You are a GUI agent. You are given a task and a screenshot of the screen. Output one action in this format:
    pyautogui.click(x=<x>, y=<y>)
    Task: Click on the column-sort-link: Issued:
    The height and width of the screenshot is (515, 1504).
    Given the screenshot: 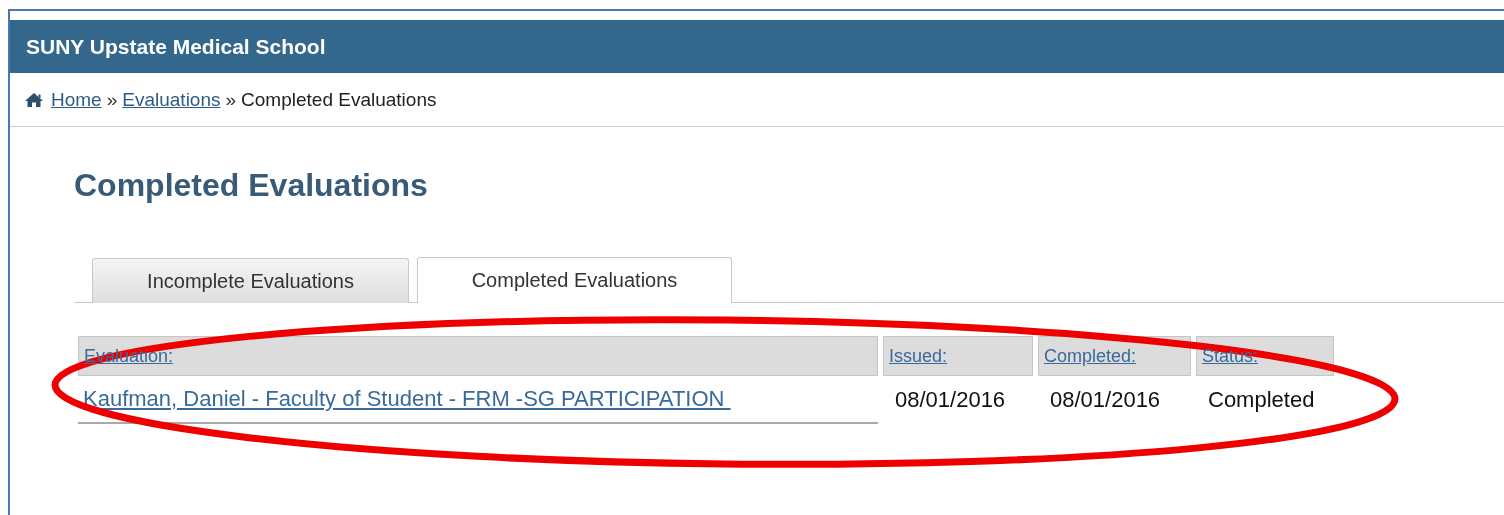 What is the action you would take?
    pyautogui.click(x=918, y=355)
    